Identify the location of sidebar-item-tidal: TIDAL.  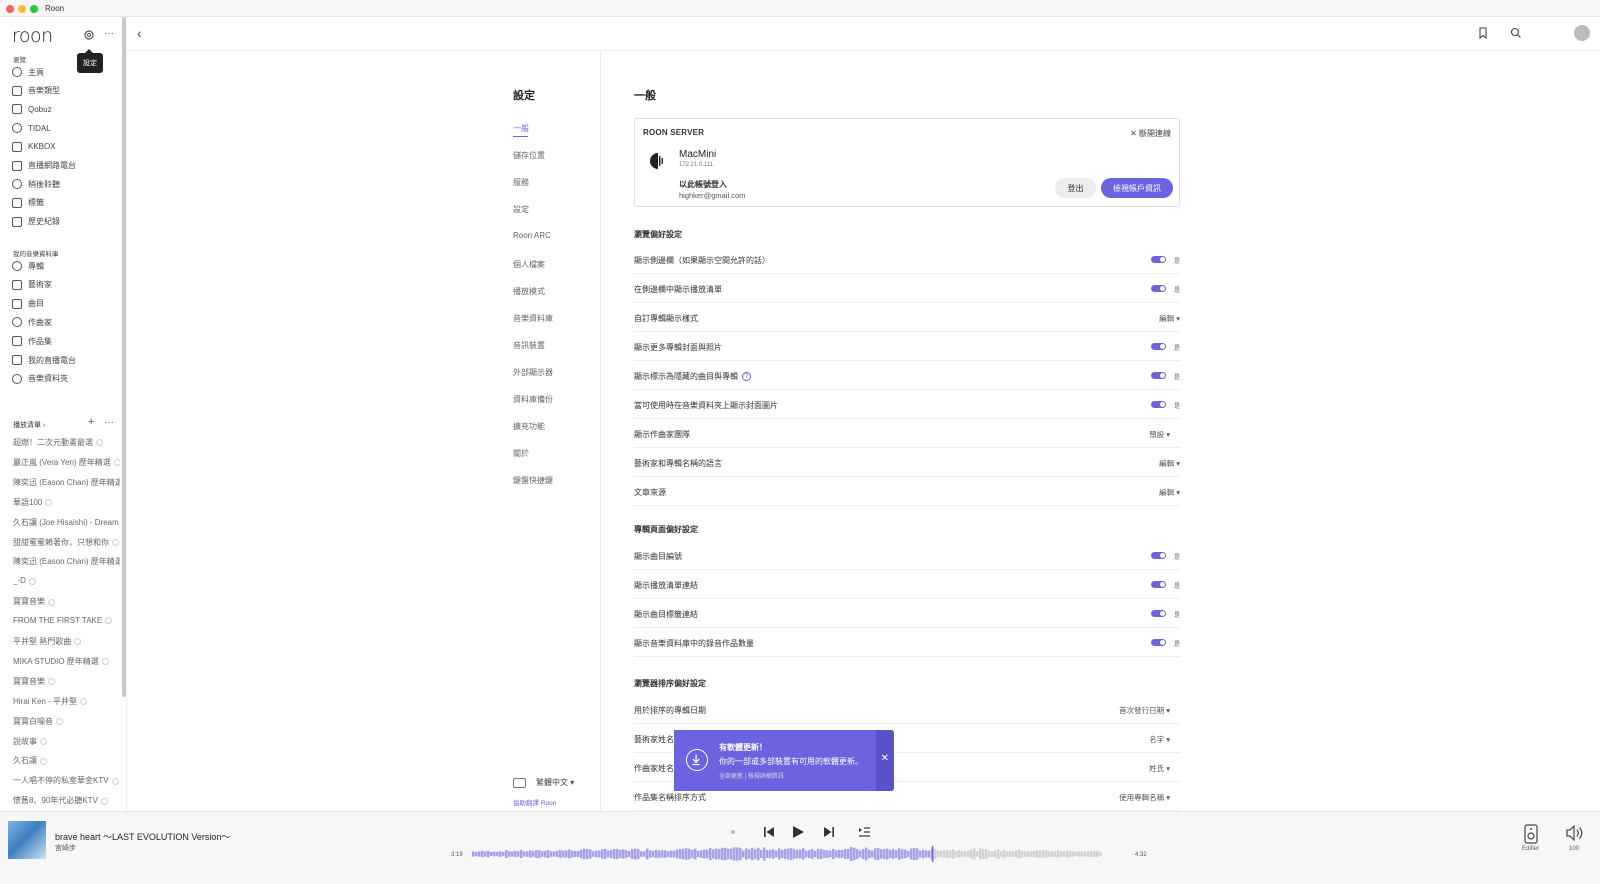
(31, 128).